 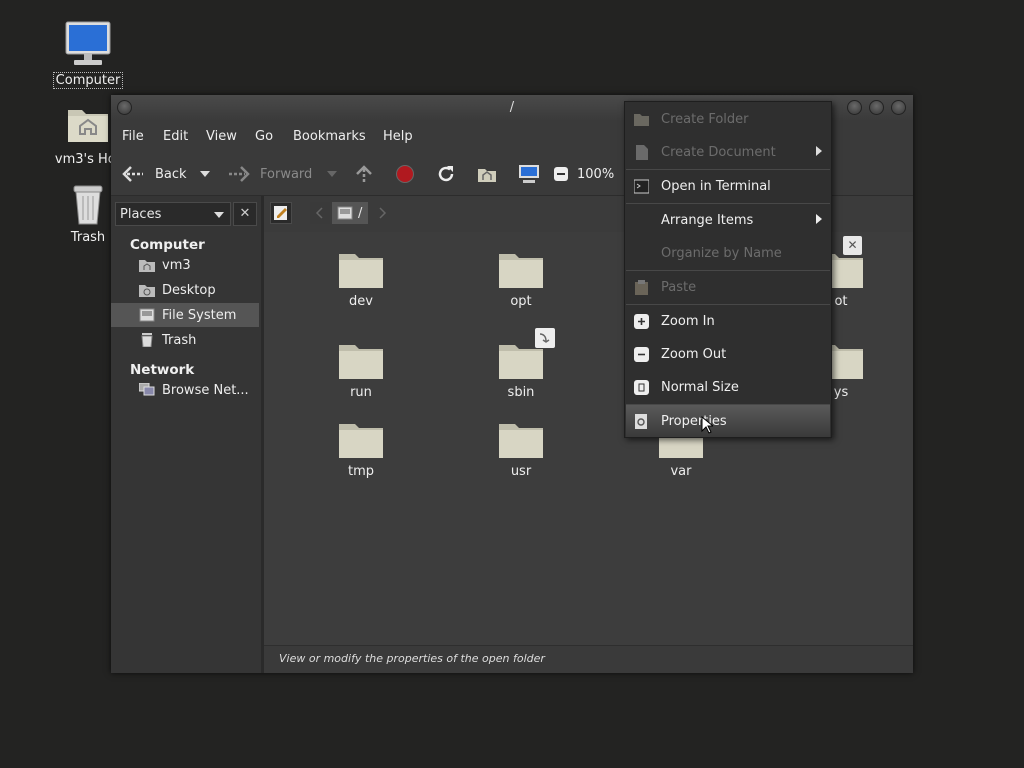 What do you see at coordinates (133, 136) in the screenshot?
I see `menu-file: File` at bounding box center [133, 136].